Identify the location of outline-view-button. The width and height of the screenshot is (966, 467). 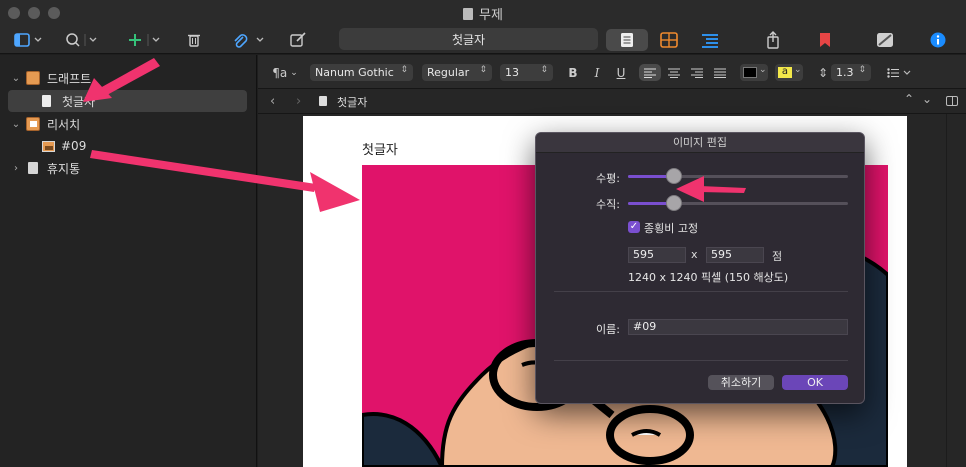
(710, 40).